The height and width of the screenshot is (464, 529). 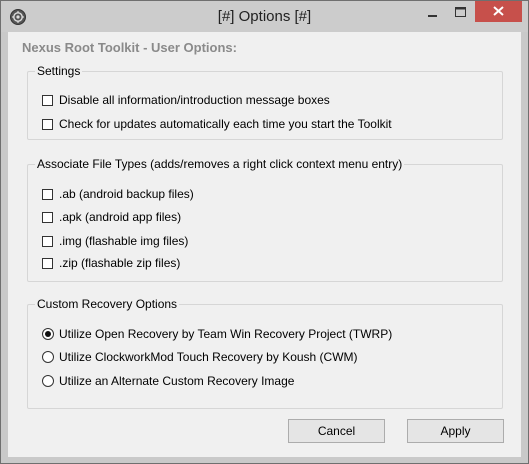 What do you see at coordinates (107, 304) in the screenshot?
I see `recovery-legend: Custom Recovery Options` at bounding box center [107, 304].